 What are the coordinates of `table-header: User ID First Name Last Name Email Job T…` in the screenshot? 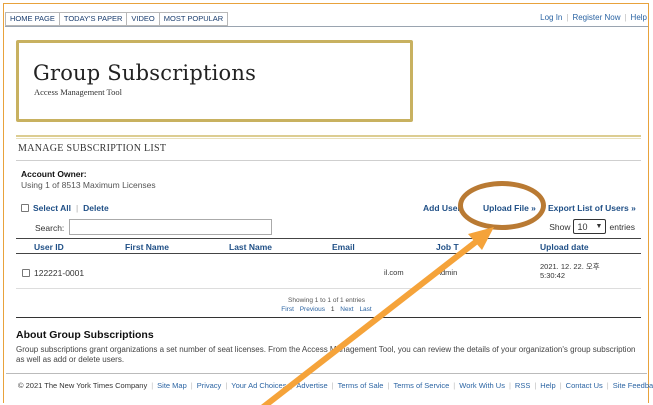 It's located at (328, 246).